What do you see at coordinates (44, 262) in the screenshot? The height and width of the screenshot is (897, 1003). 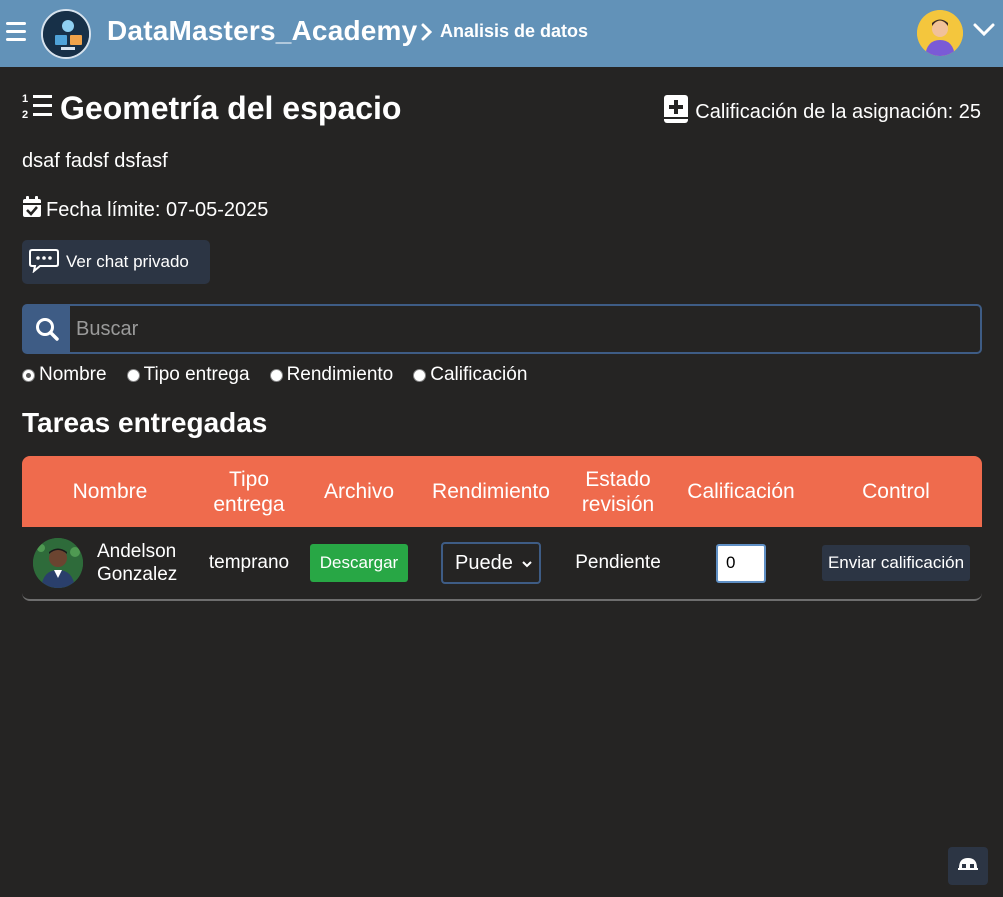 I see `chat-bubble-icon` at bounding box center [44, 262].